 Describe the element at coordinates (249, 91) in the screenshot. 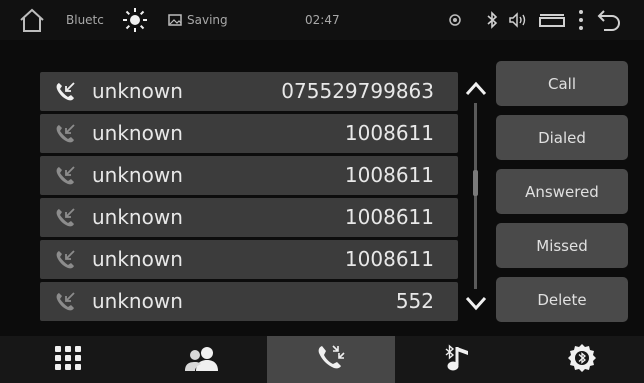

I see `call-log-row: unknown 075529799863` at that location.